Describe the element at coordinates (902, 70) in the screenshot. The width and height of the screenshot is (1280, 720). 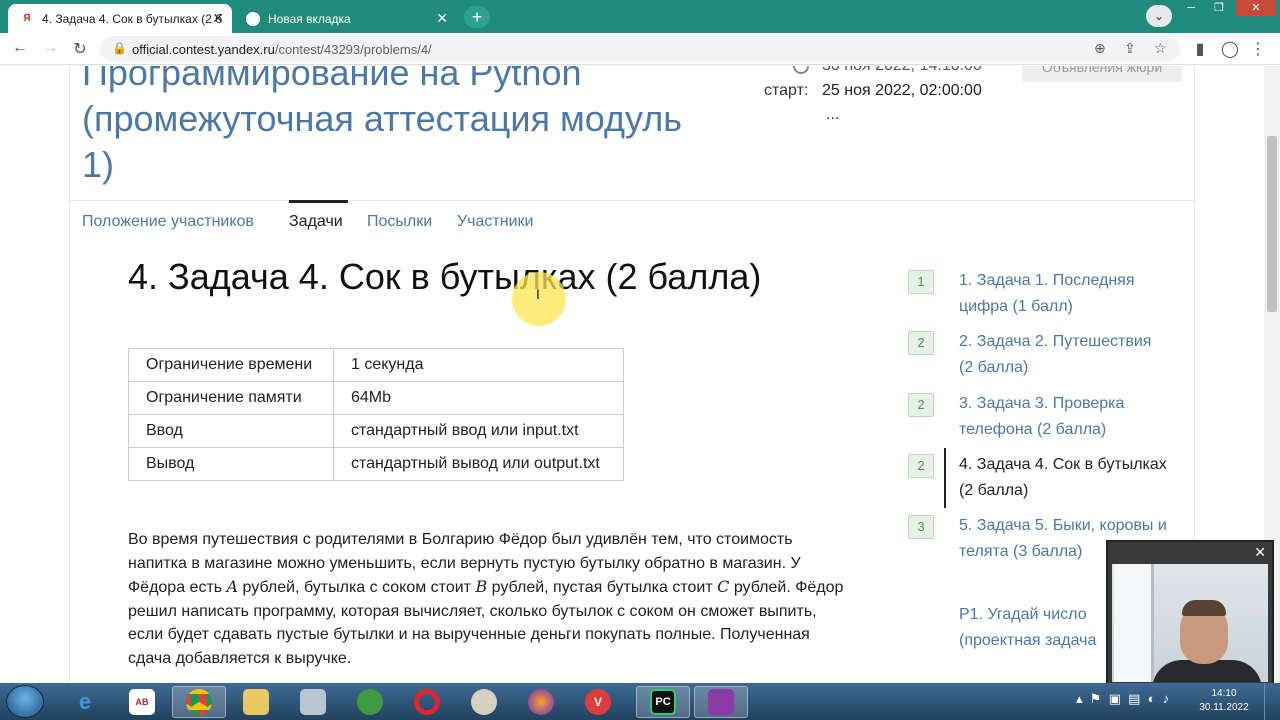
I see `end-time: 30 ноя 2022, 14:10:00` at that location.